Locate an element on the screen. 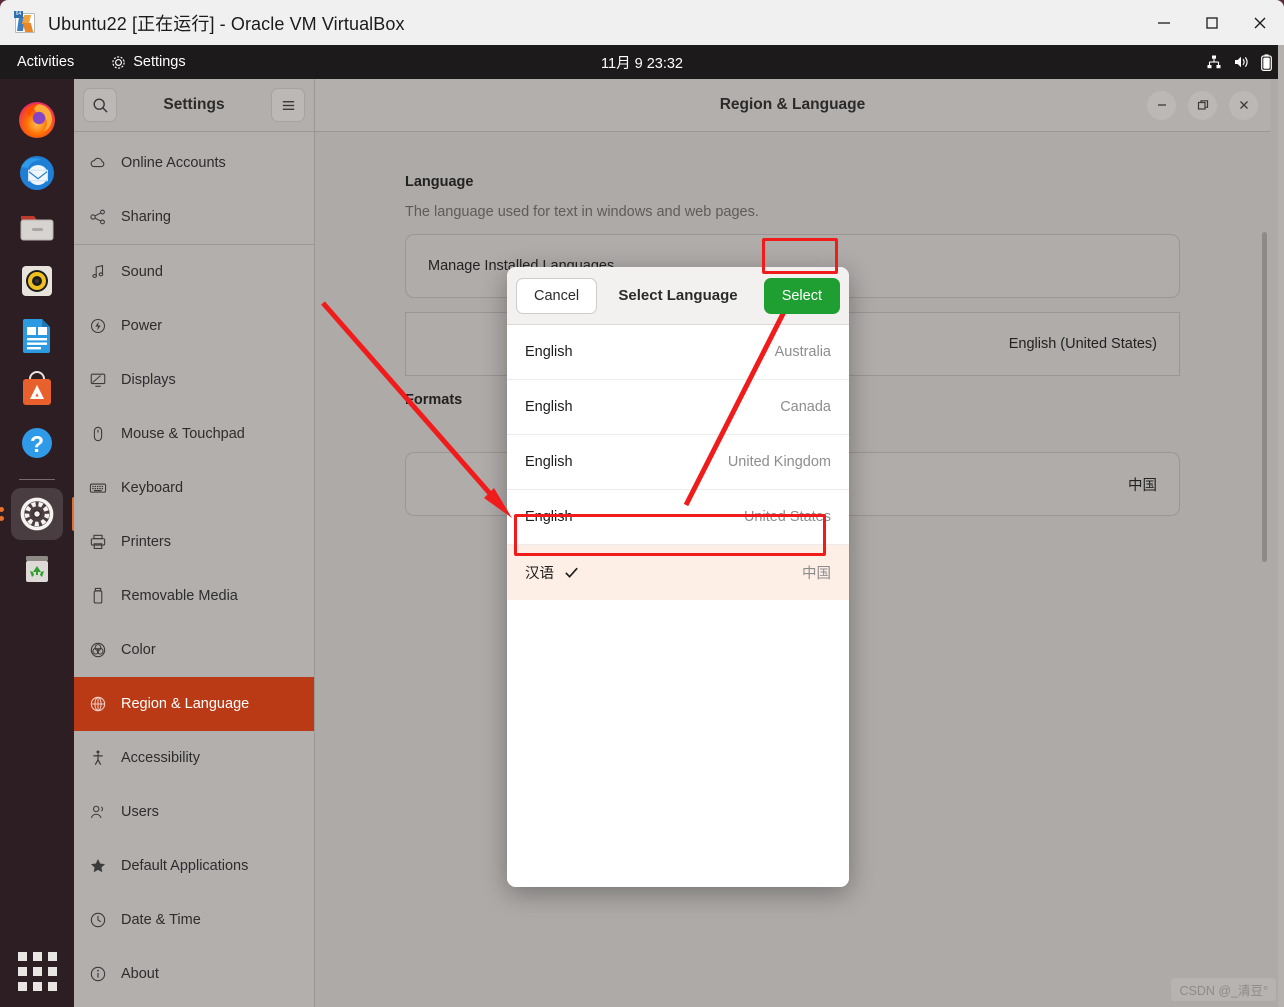 This screenshot has height=1007, width=1284. list-item: English United Kingdom is located at coordinates (678, 462).